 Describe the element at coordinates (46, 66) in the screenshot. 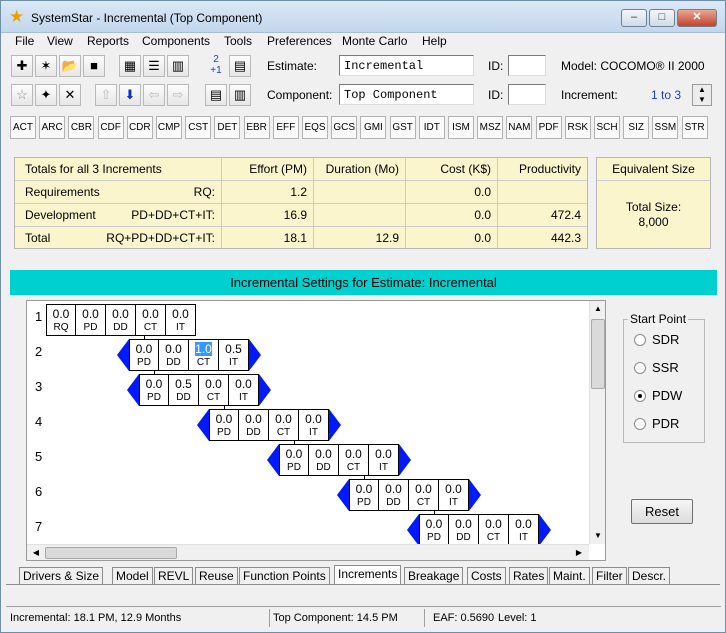

I see `new-star-icon: ✶` at that location.